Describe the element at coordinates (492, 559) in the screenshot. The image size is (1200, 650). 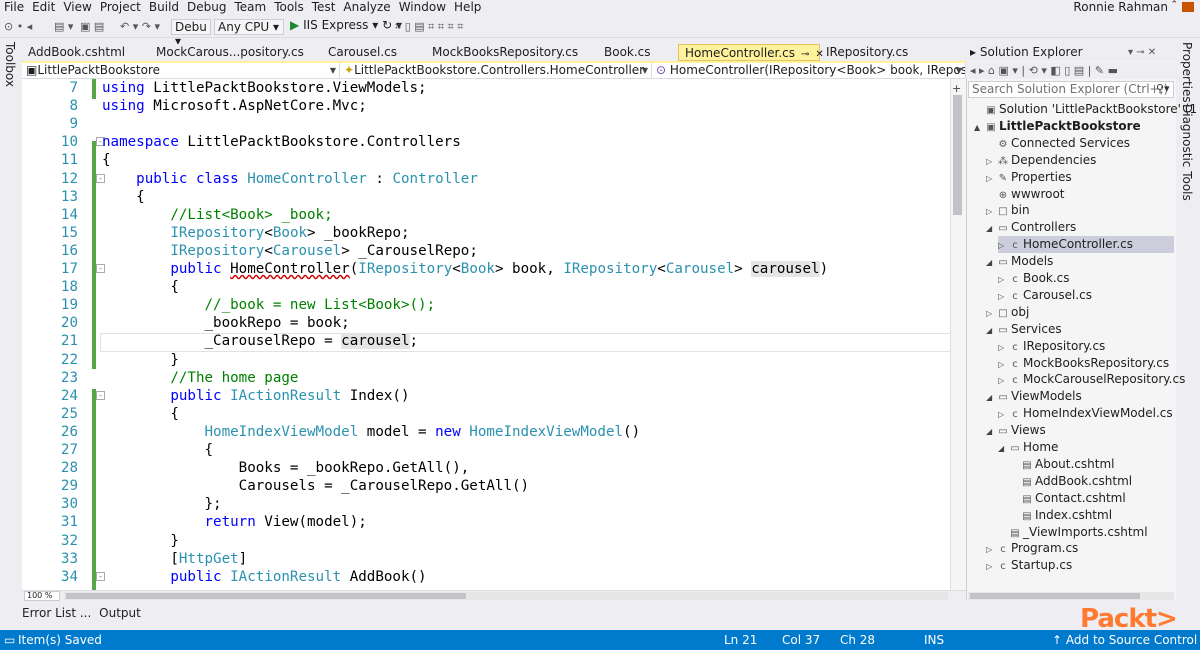
I see `code-line: 33 [HttpGet]` at that location.